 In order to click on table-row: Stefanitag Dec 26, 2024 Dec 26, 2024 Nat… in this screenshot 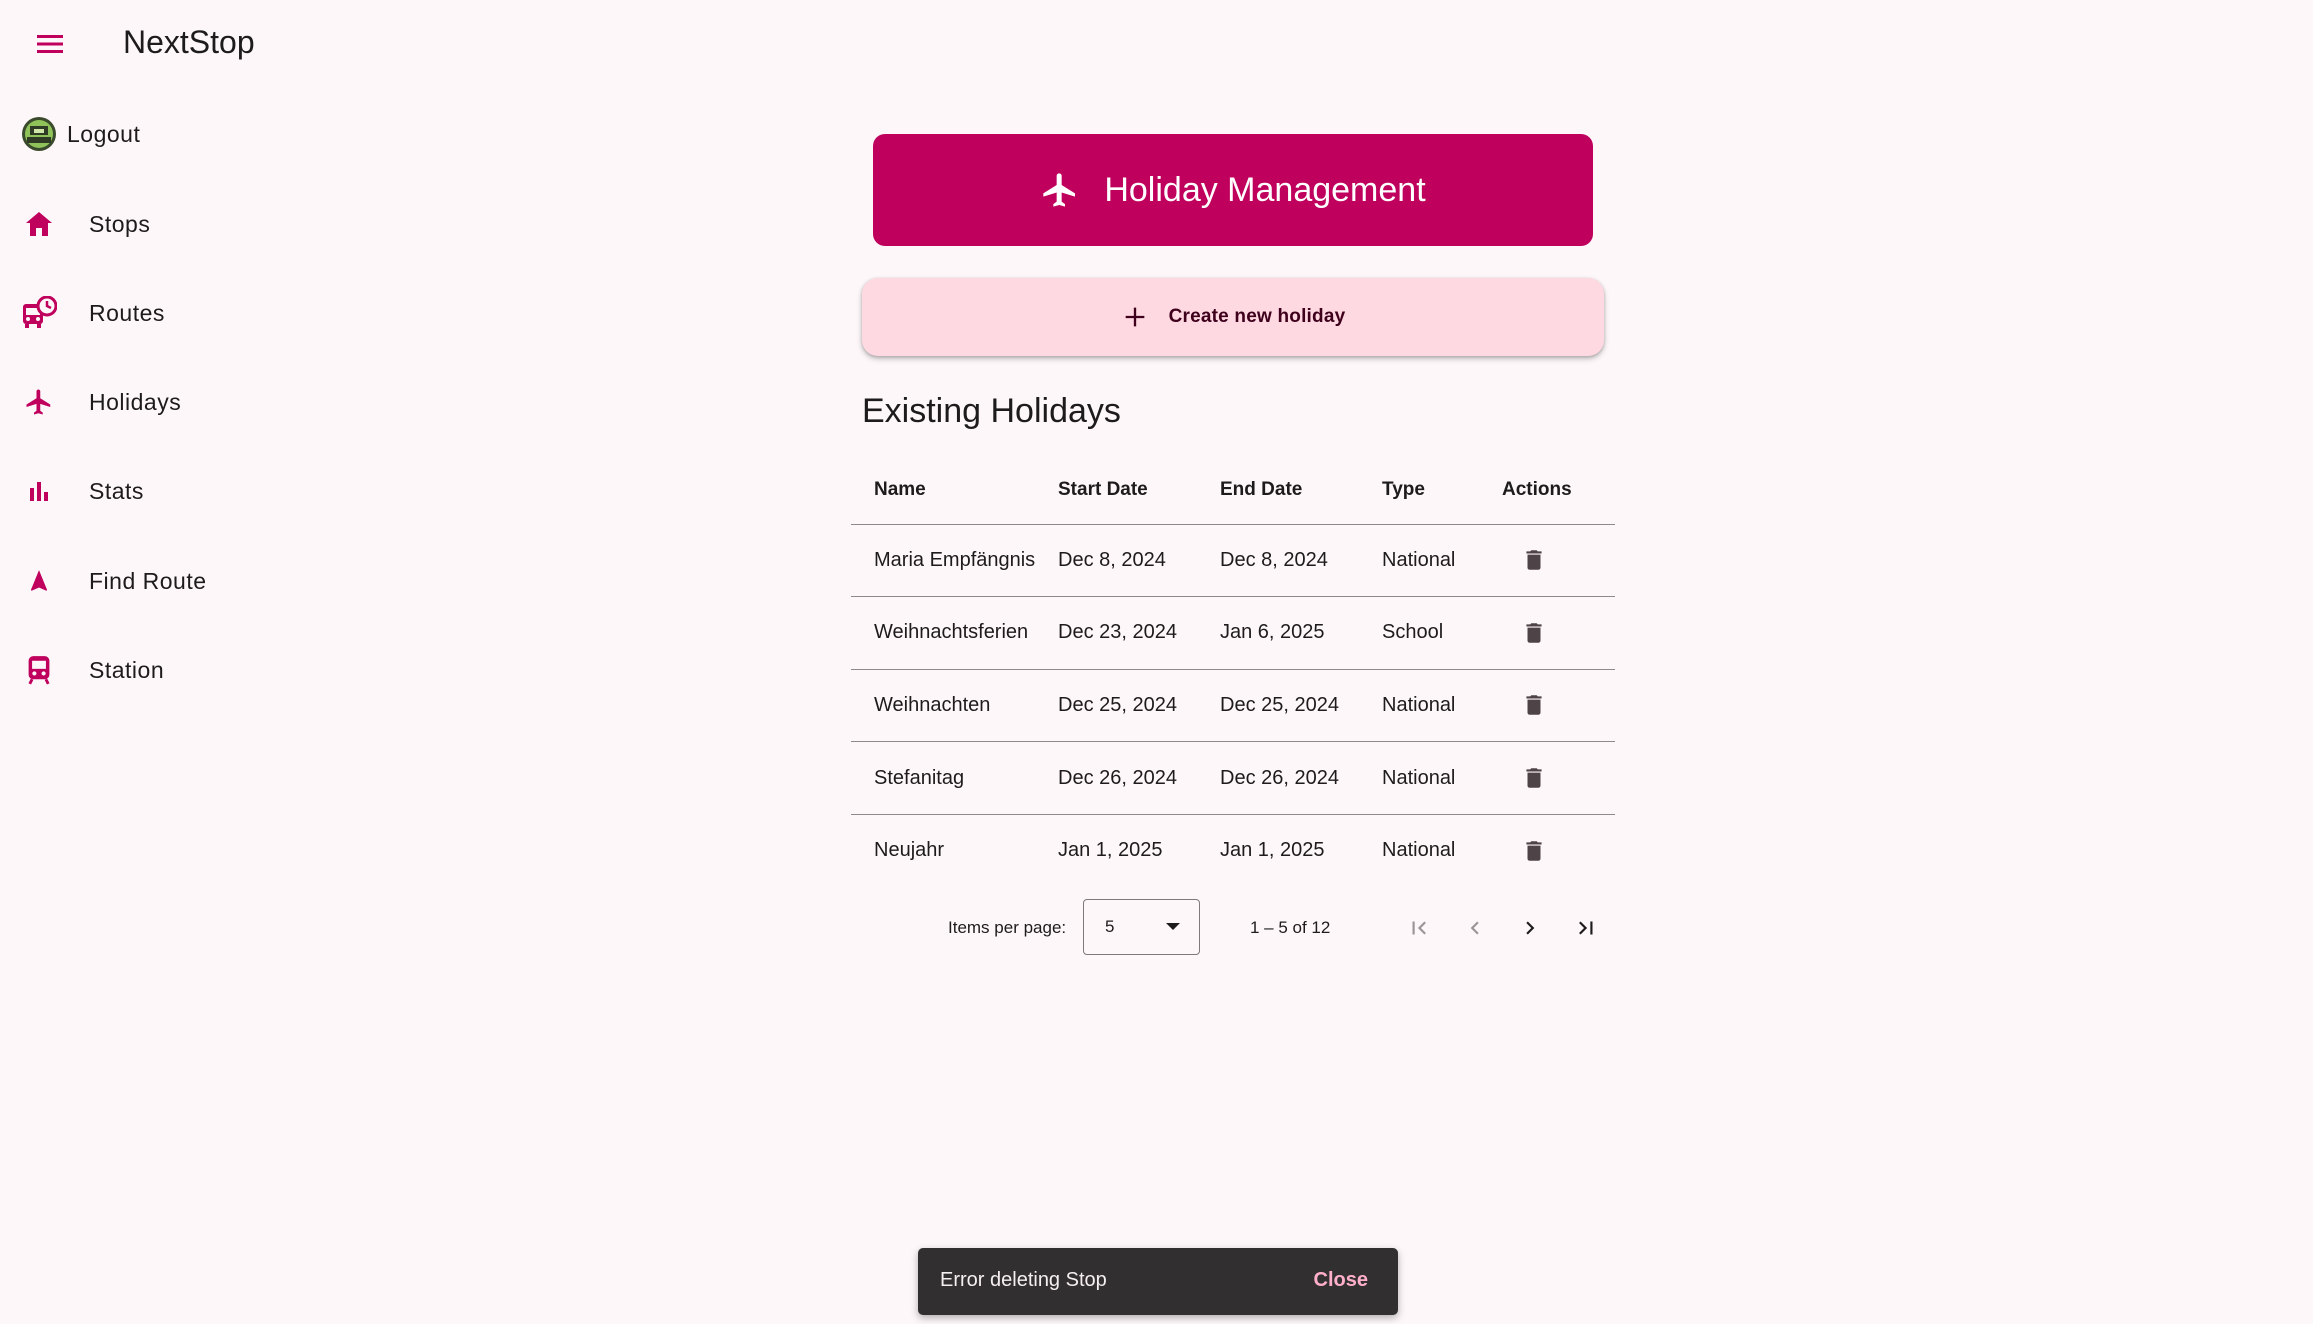, I will do `click(1233, 778)`.